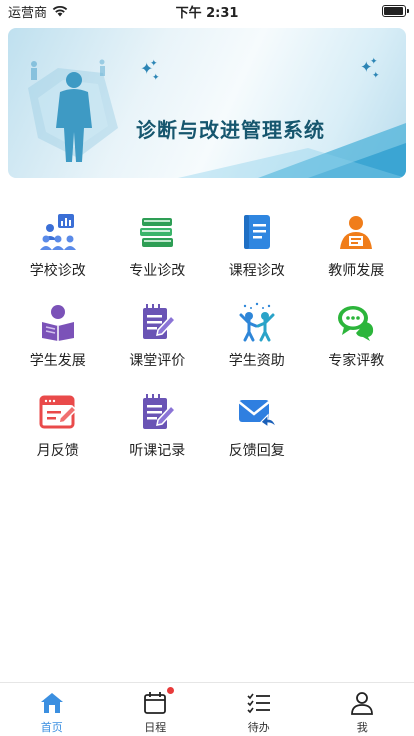 Image resolution: width=414 pixels, height=736 pixels. I want to click on tab-label: 待办, so click(258, 727).